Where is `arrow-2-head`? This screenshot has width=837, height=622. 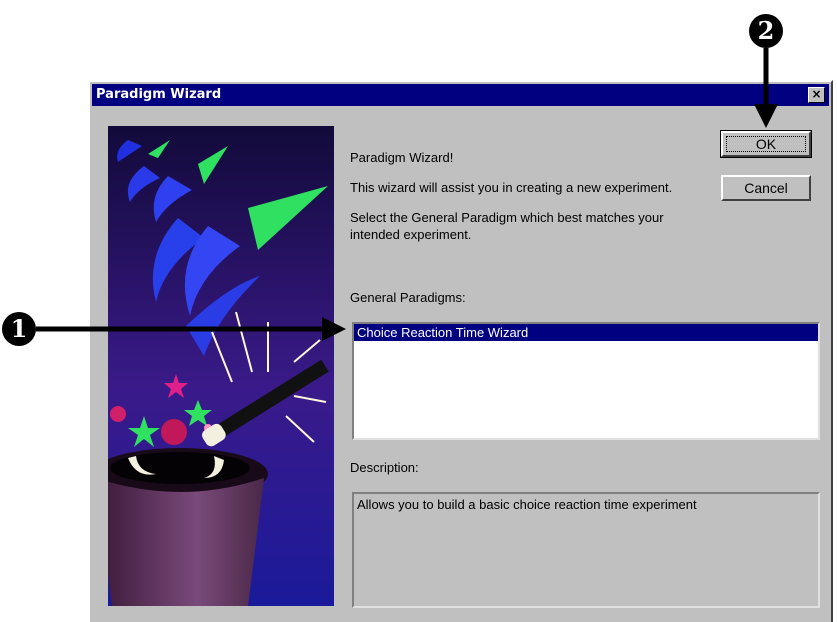 arrow-2-head is located at coordinates (766, 116).